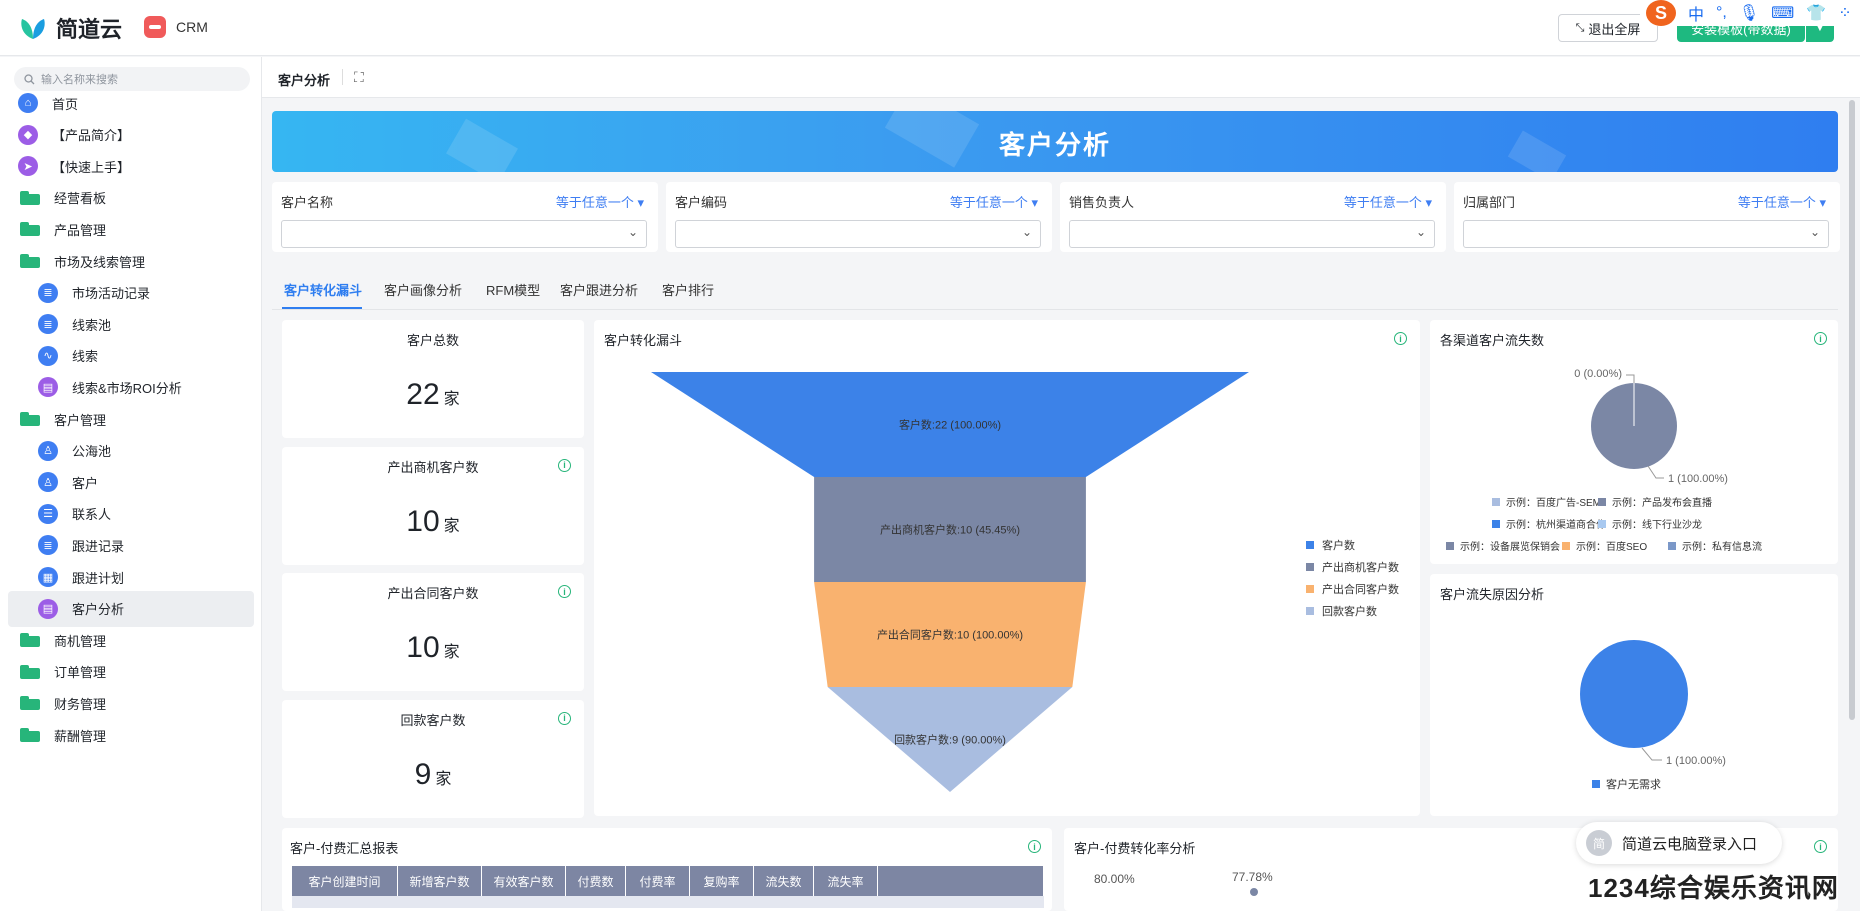 This screenshot has width=1860, height=911. Describe the element at coordinates (596, 881) in the screenshot. I see `table-header-cell: 付费数` at that location.